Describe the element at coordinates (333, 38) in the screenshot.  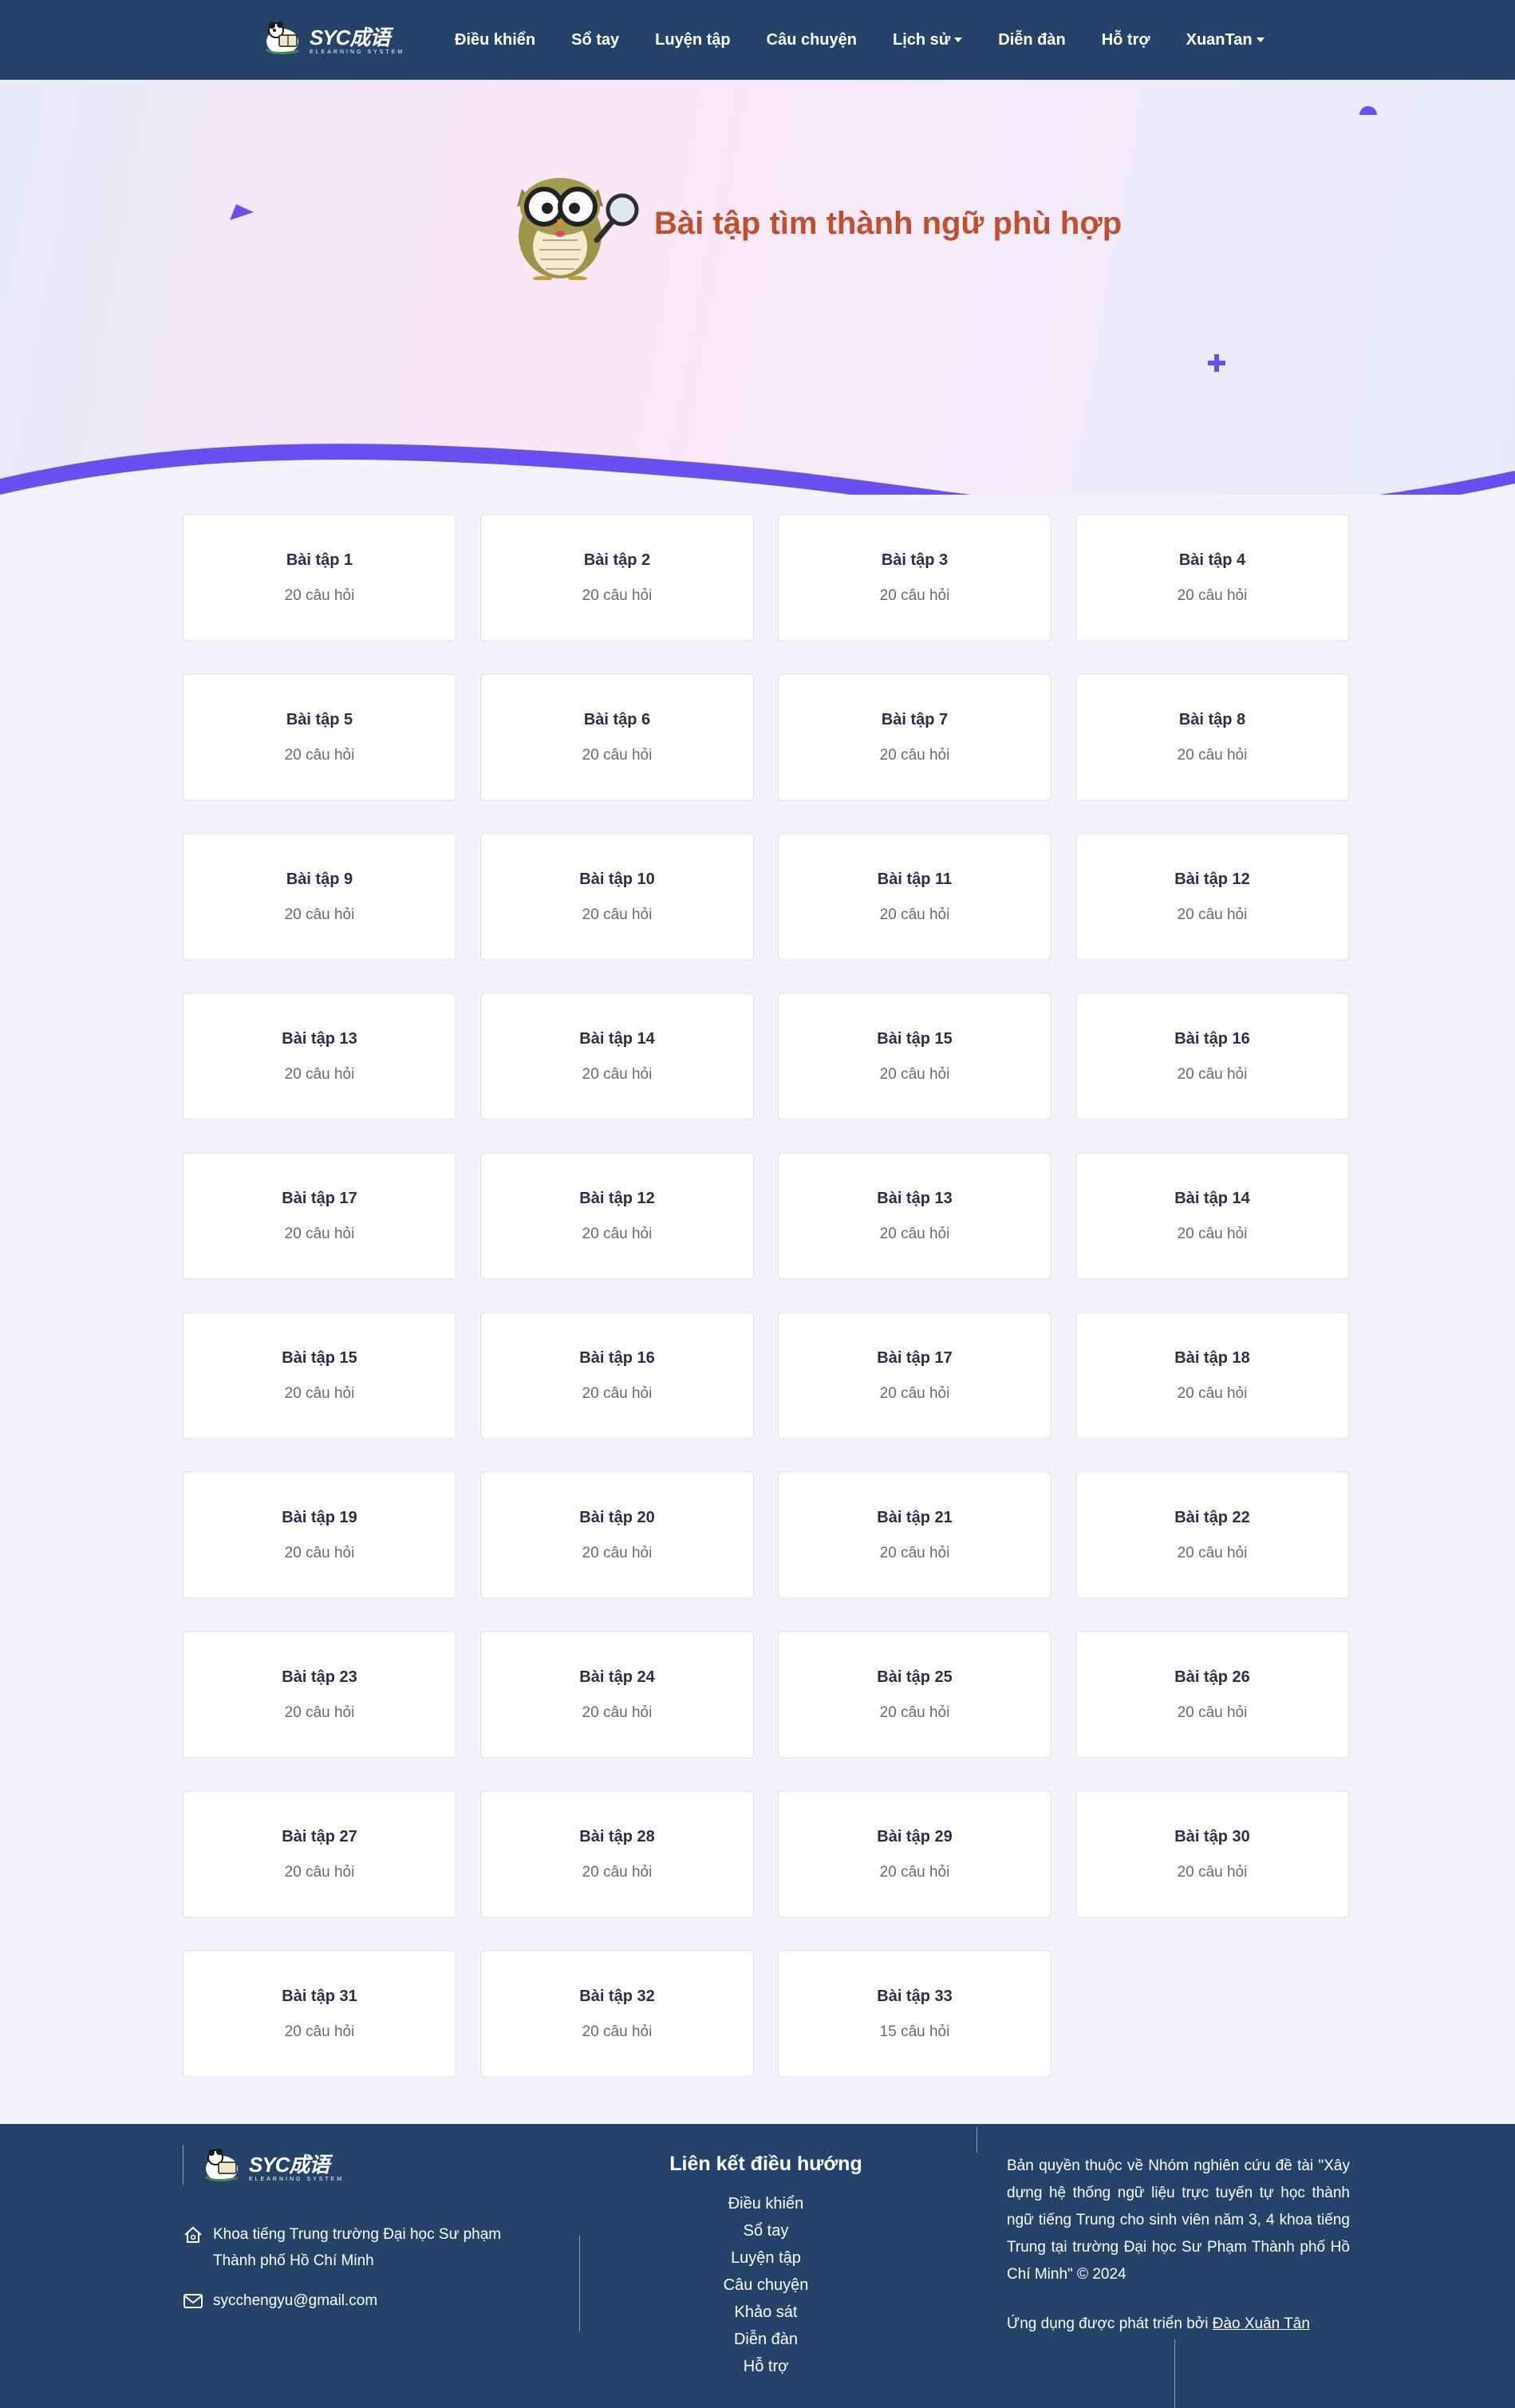
I see `brand-logo: SYC成语 ELEARNING SYSTEM` at that location.